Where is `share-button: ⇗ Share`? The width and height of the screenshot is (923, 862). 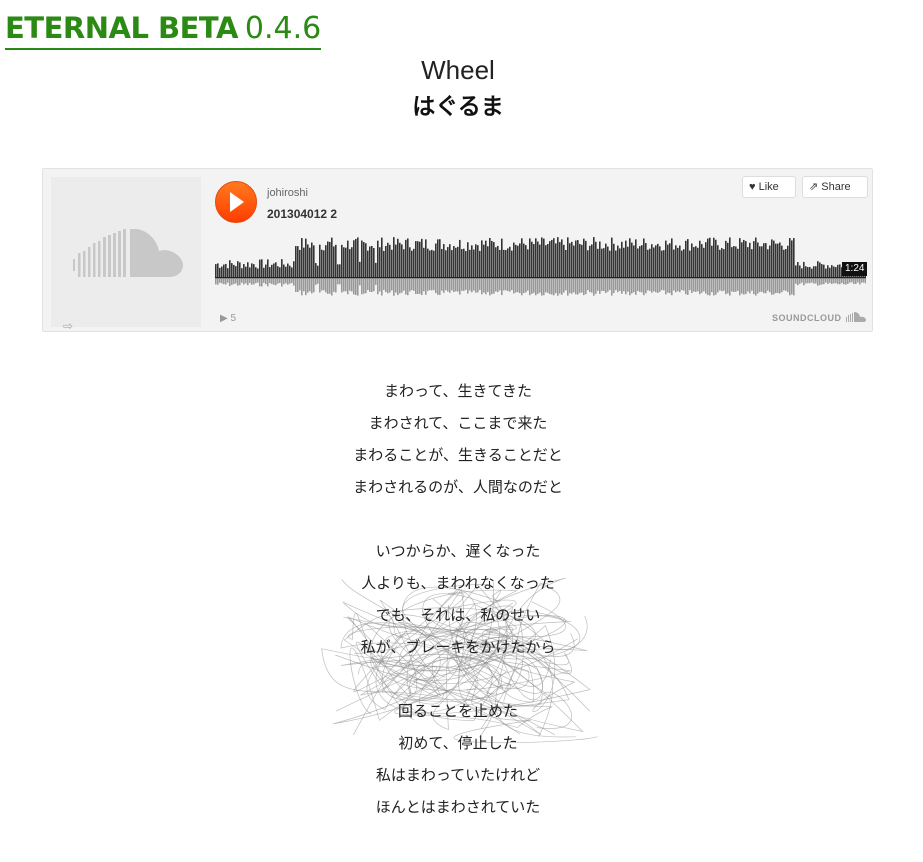 share-button: ⇗ Share is located at coordinates (835, 187).